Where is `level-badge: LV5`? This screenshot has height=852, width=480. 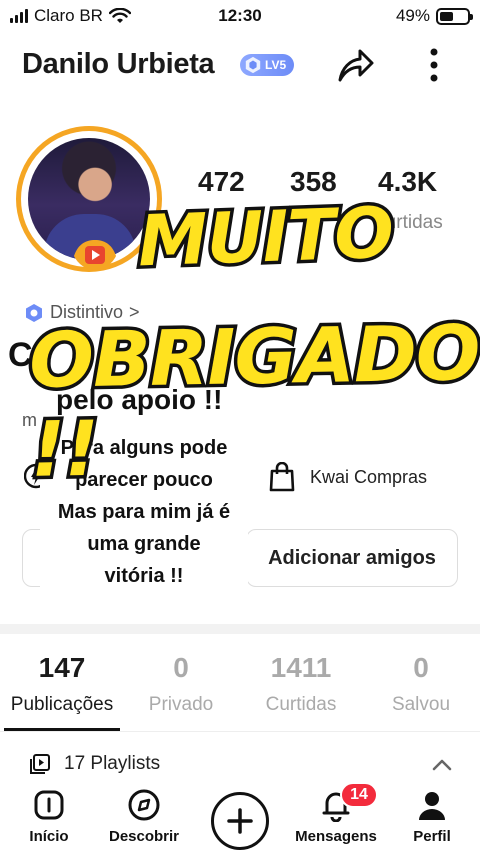
level-badge: LV5 is located at coordinates (267, 65).